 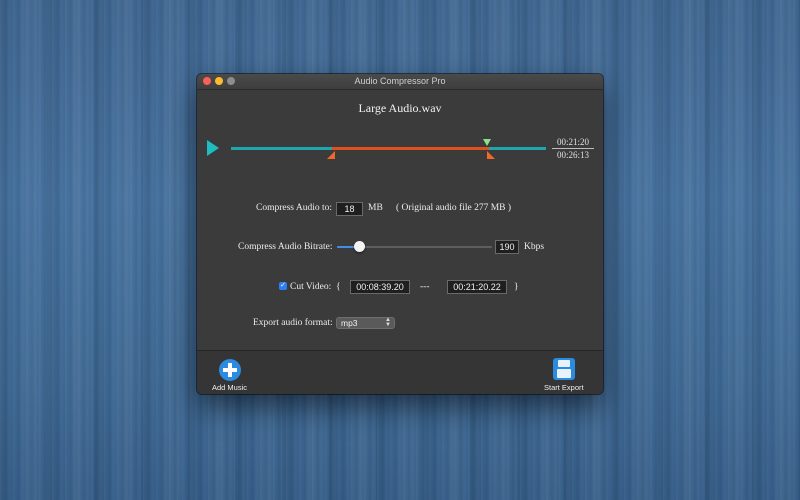 What do you see at coordinates (283, 286) in the screenshot?
I see `cut-video-checkbox: ✓` at bounding box center [283, 286].